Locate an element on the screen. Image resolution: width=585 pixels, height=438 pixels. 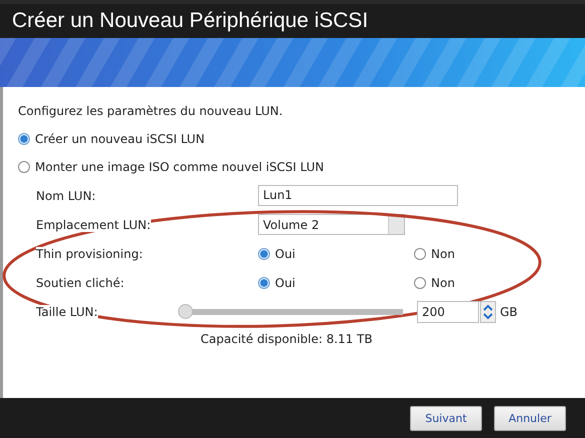
spinner-icon is located at coordinates (488, 311).